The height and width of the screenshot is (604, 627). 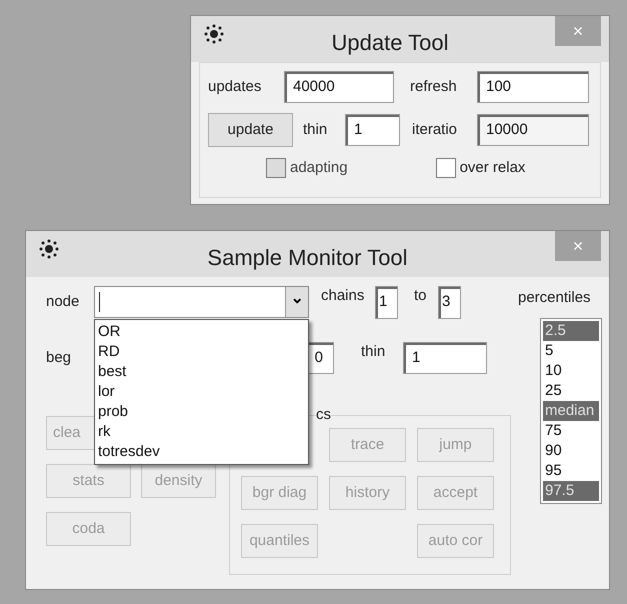 What do you see at coordinates (555, 298) in the screenshot?
I see `field-label: percentiles` at bounding box center [555, 298].